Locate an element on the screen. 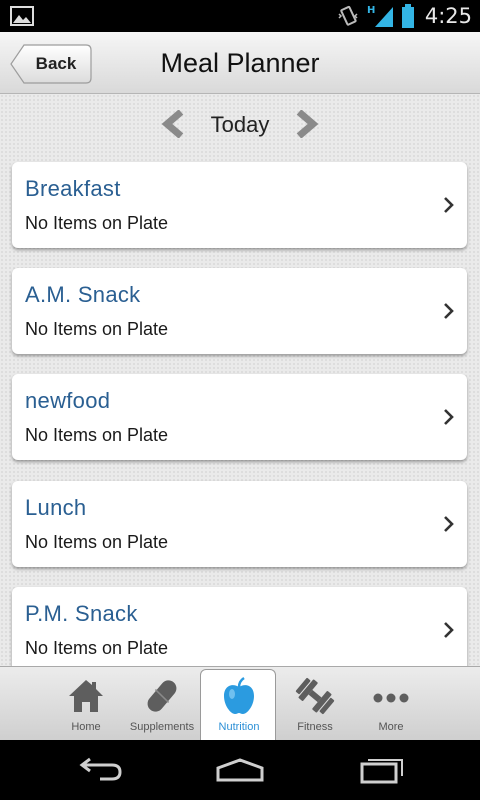 This screenshot has width=480, height=800. date-label: Today is located at coordinates (240, 124).